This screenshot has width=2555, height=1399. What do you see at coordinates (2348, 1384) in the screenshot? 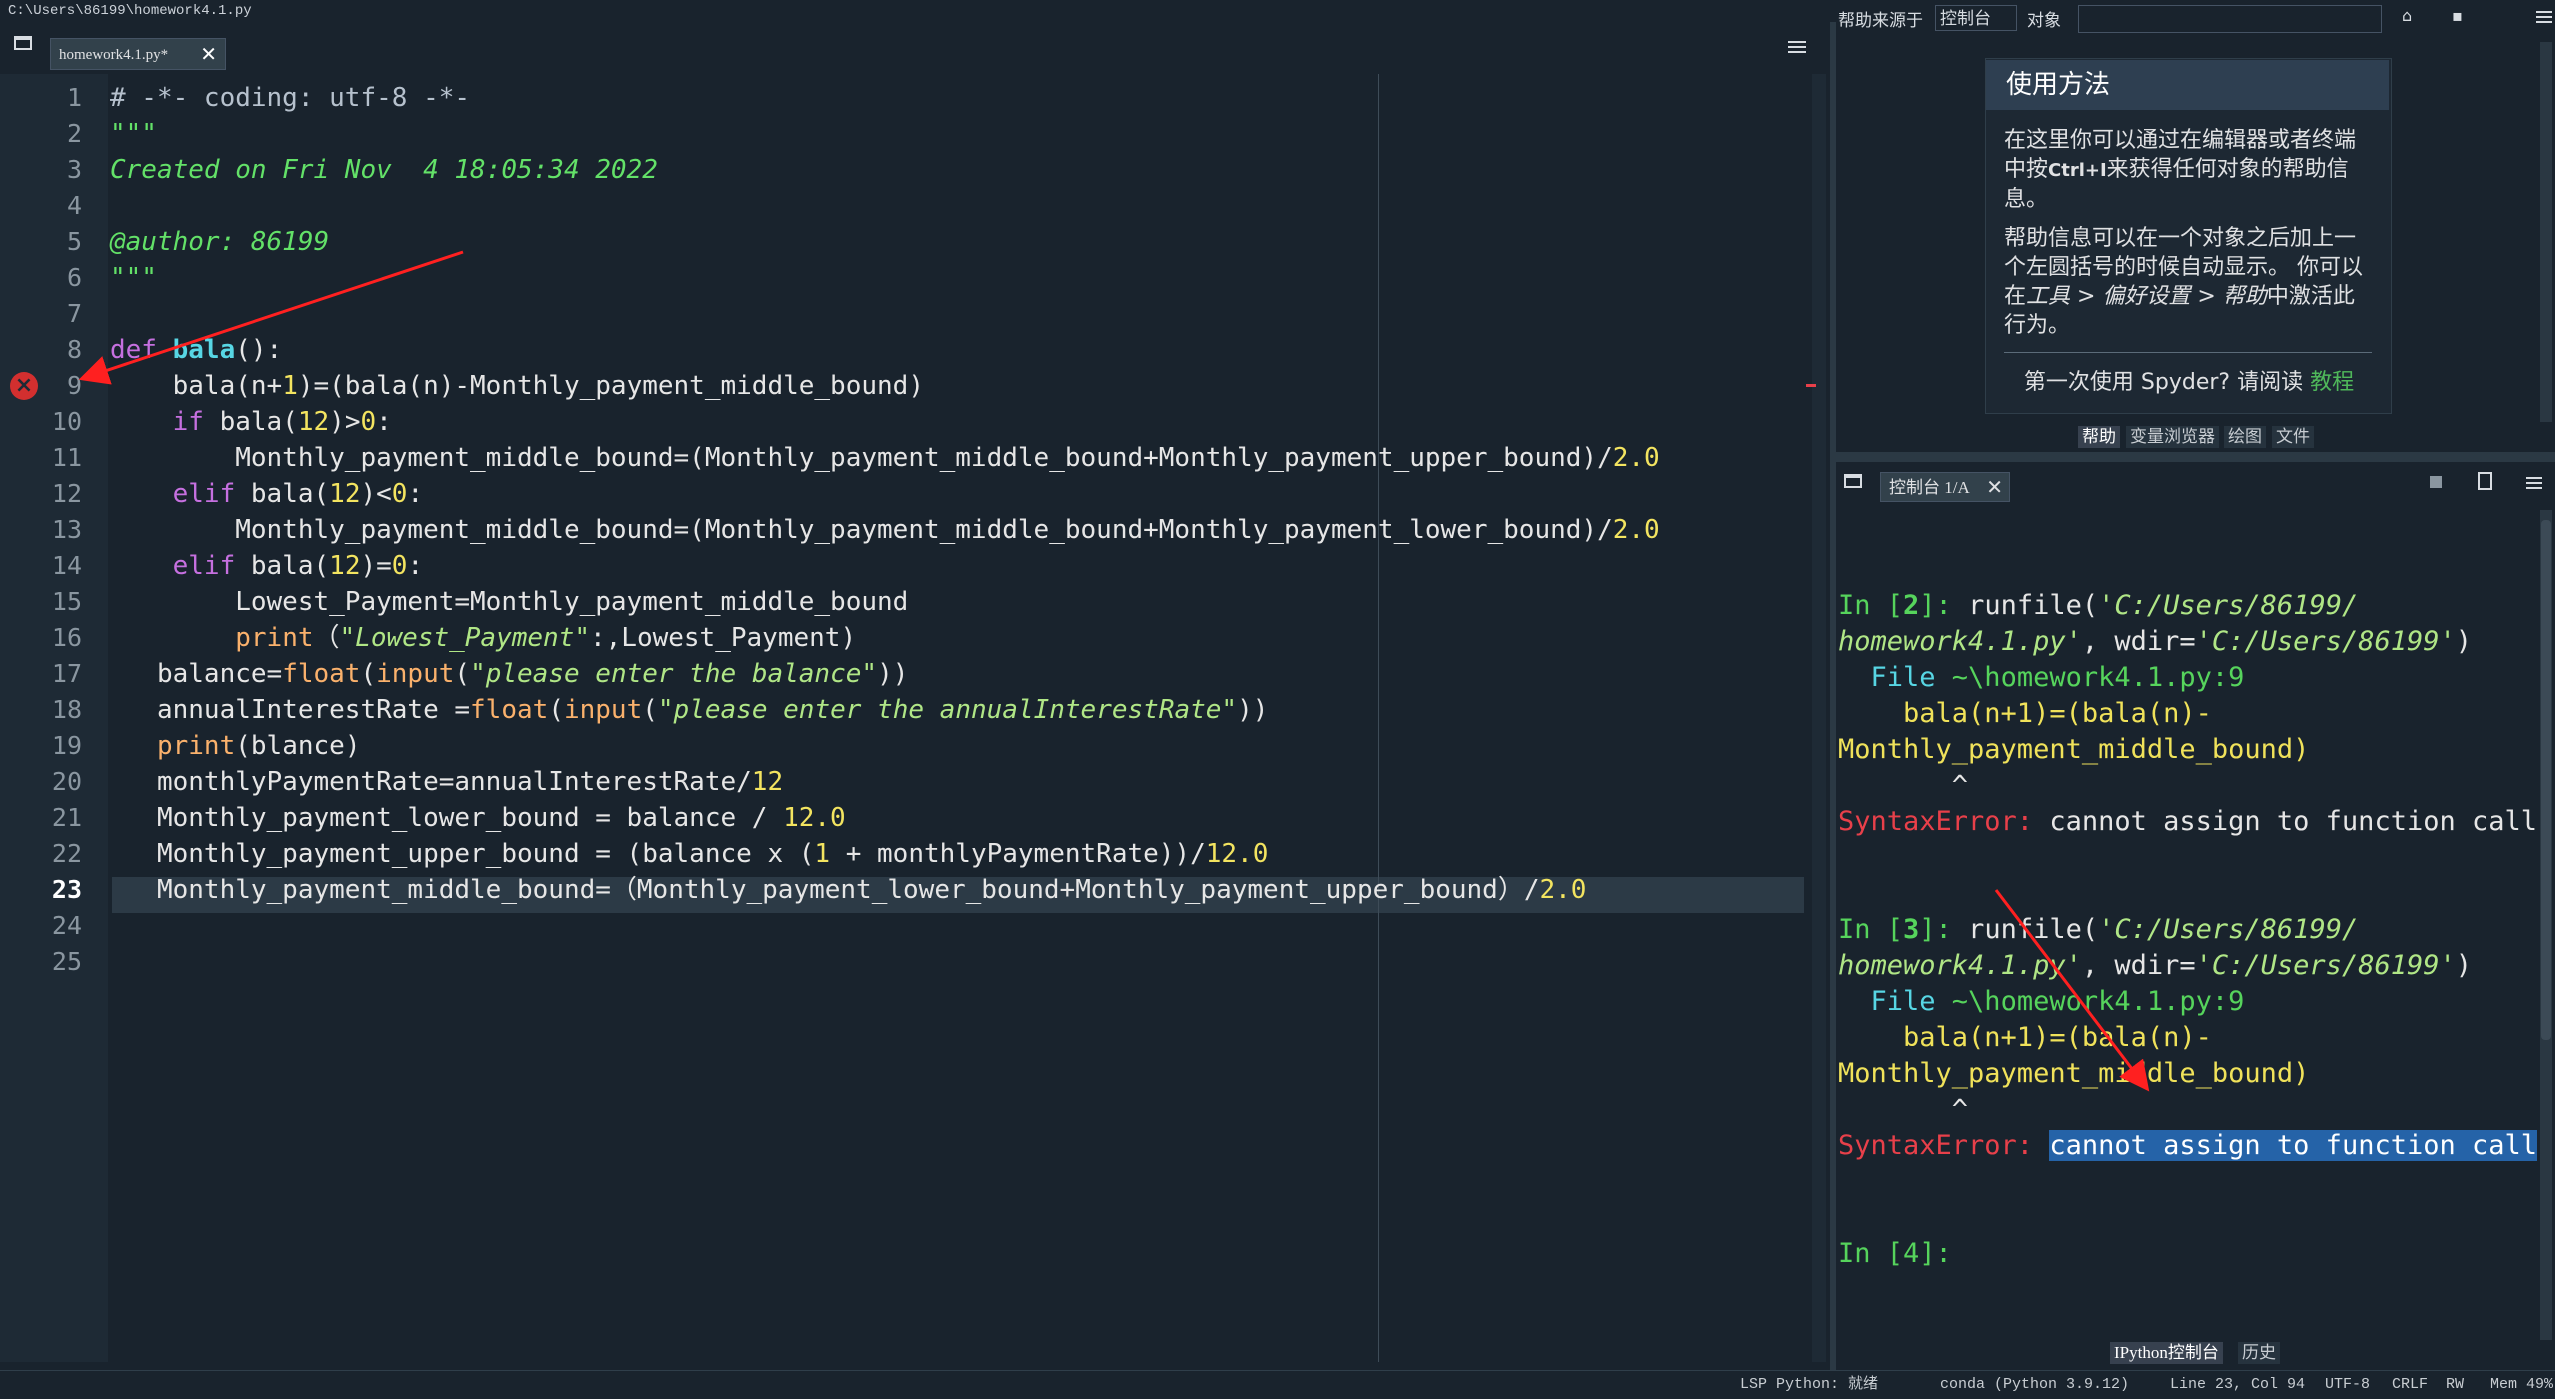
I see `file-encoding: UTF-8` at bounding box center [2348, 1384].